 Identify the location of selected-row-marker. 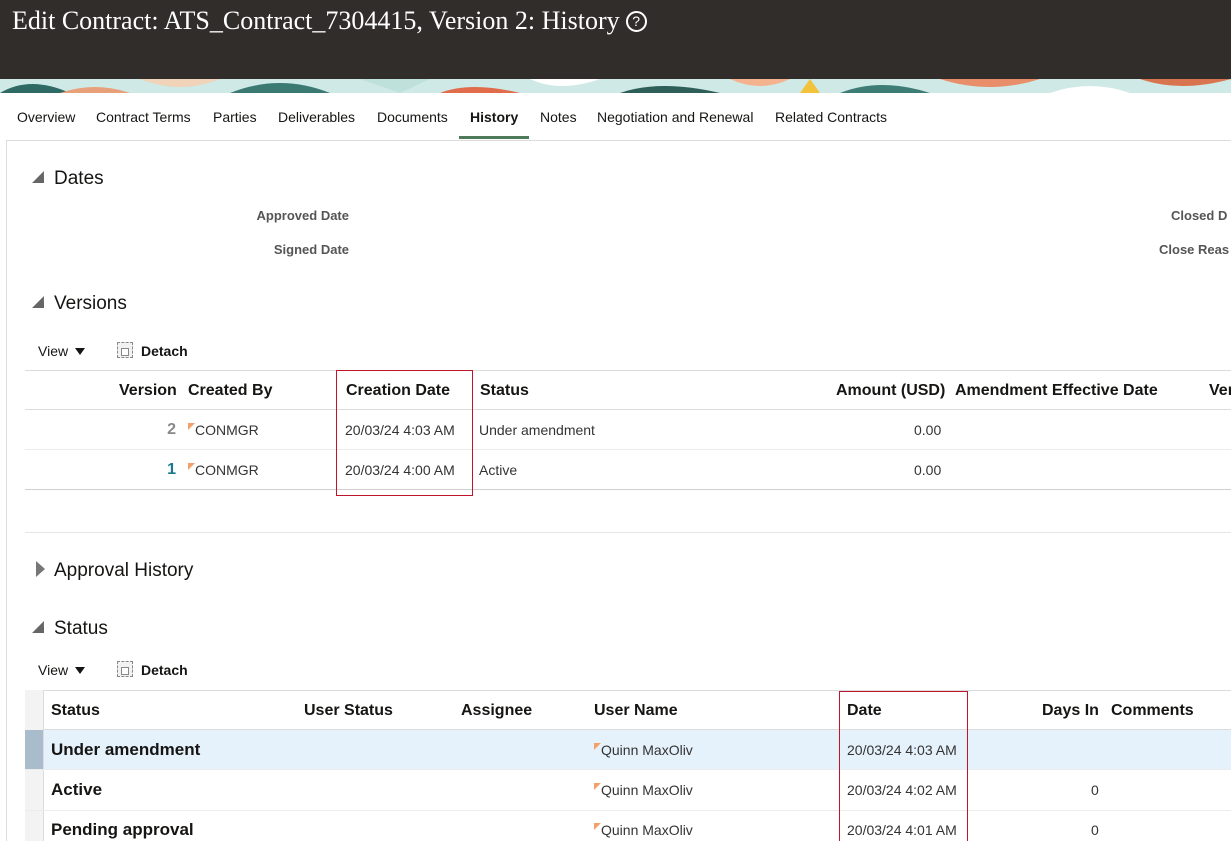
(34, 749).